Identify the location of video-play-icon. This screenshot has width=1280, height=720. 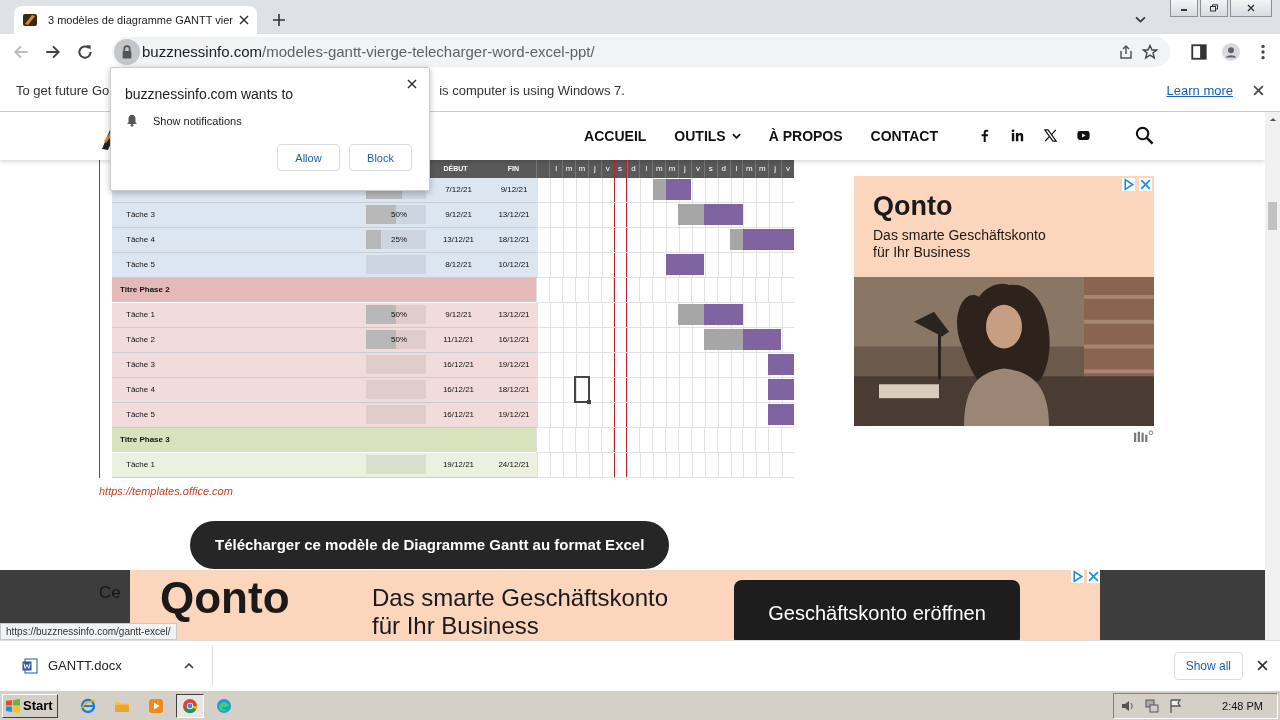
(1083, 136).